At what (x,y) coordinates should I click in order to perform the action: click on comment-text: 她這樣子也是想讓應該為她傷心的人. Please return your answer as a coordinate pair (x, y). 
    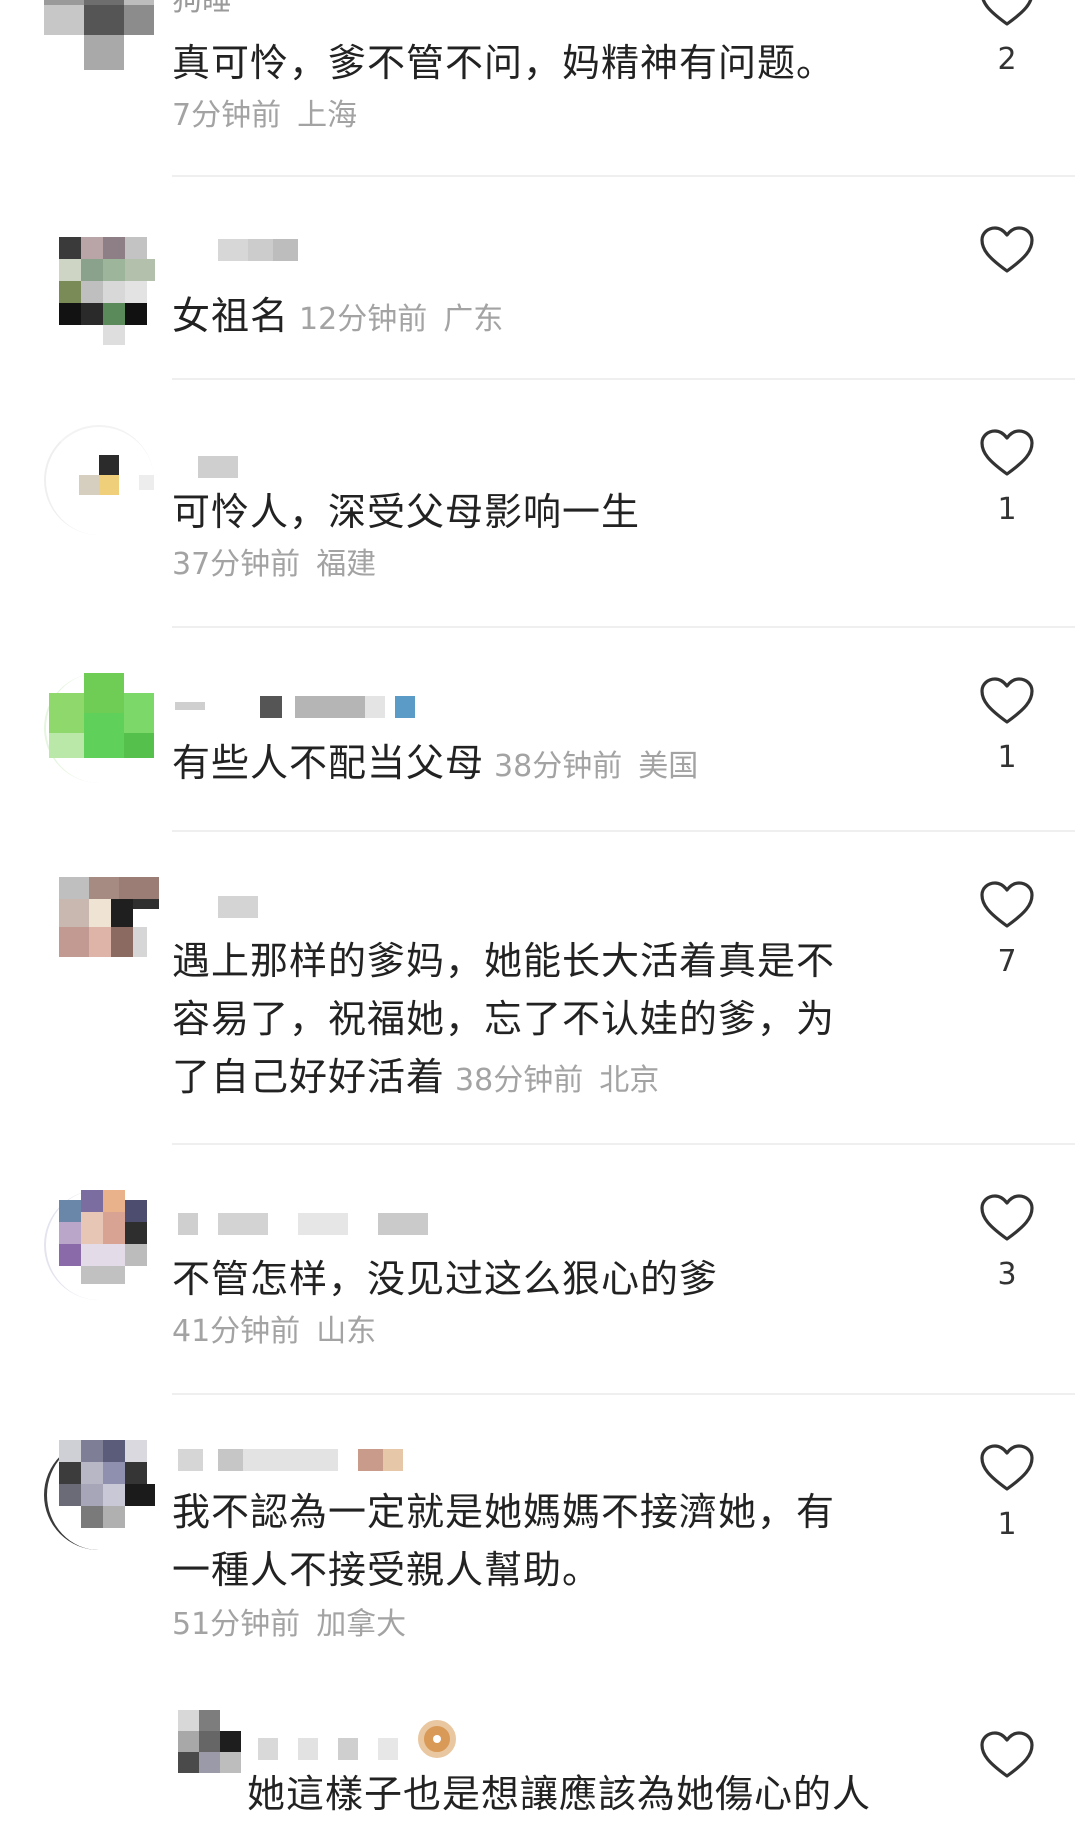
    Looking at the image, I should click on (559, 1794).